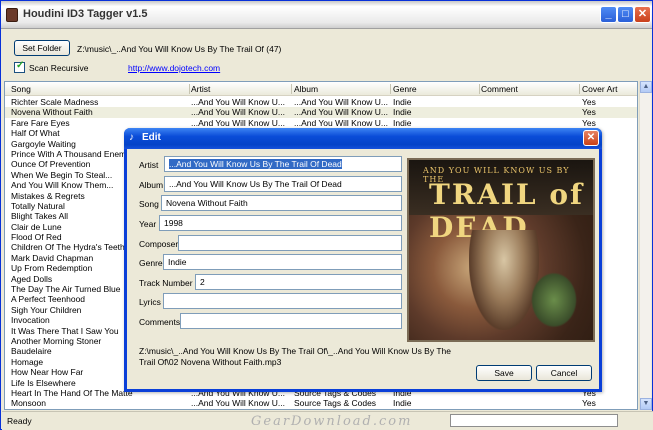  Describe the element at coordinates (151, 263) in the screenshot. I see `genre-label: Genre` at that location.